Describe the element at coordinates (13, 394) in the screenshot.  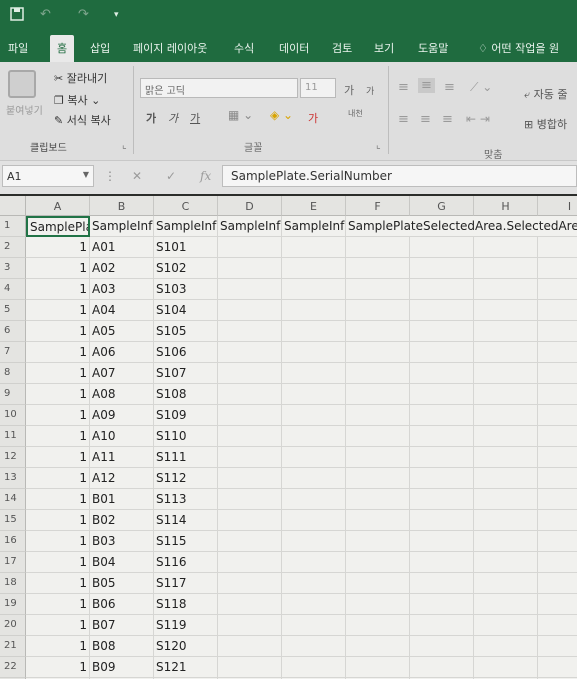
I see `row-header: 9` at that location.